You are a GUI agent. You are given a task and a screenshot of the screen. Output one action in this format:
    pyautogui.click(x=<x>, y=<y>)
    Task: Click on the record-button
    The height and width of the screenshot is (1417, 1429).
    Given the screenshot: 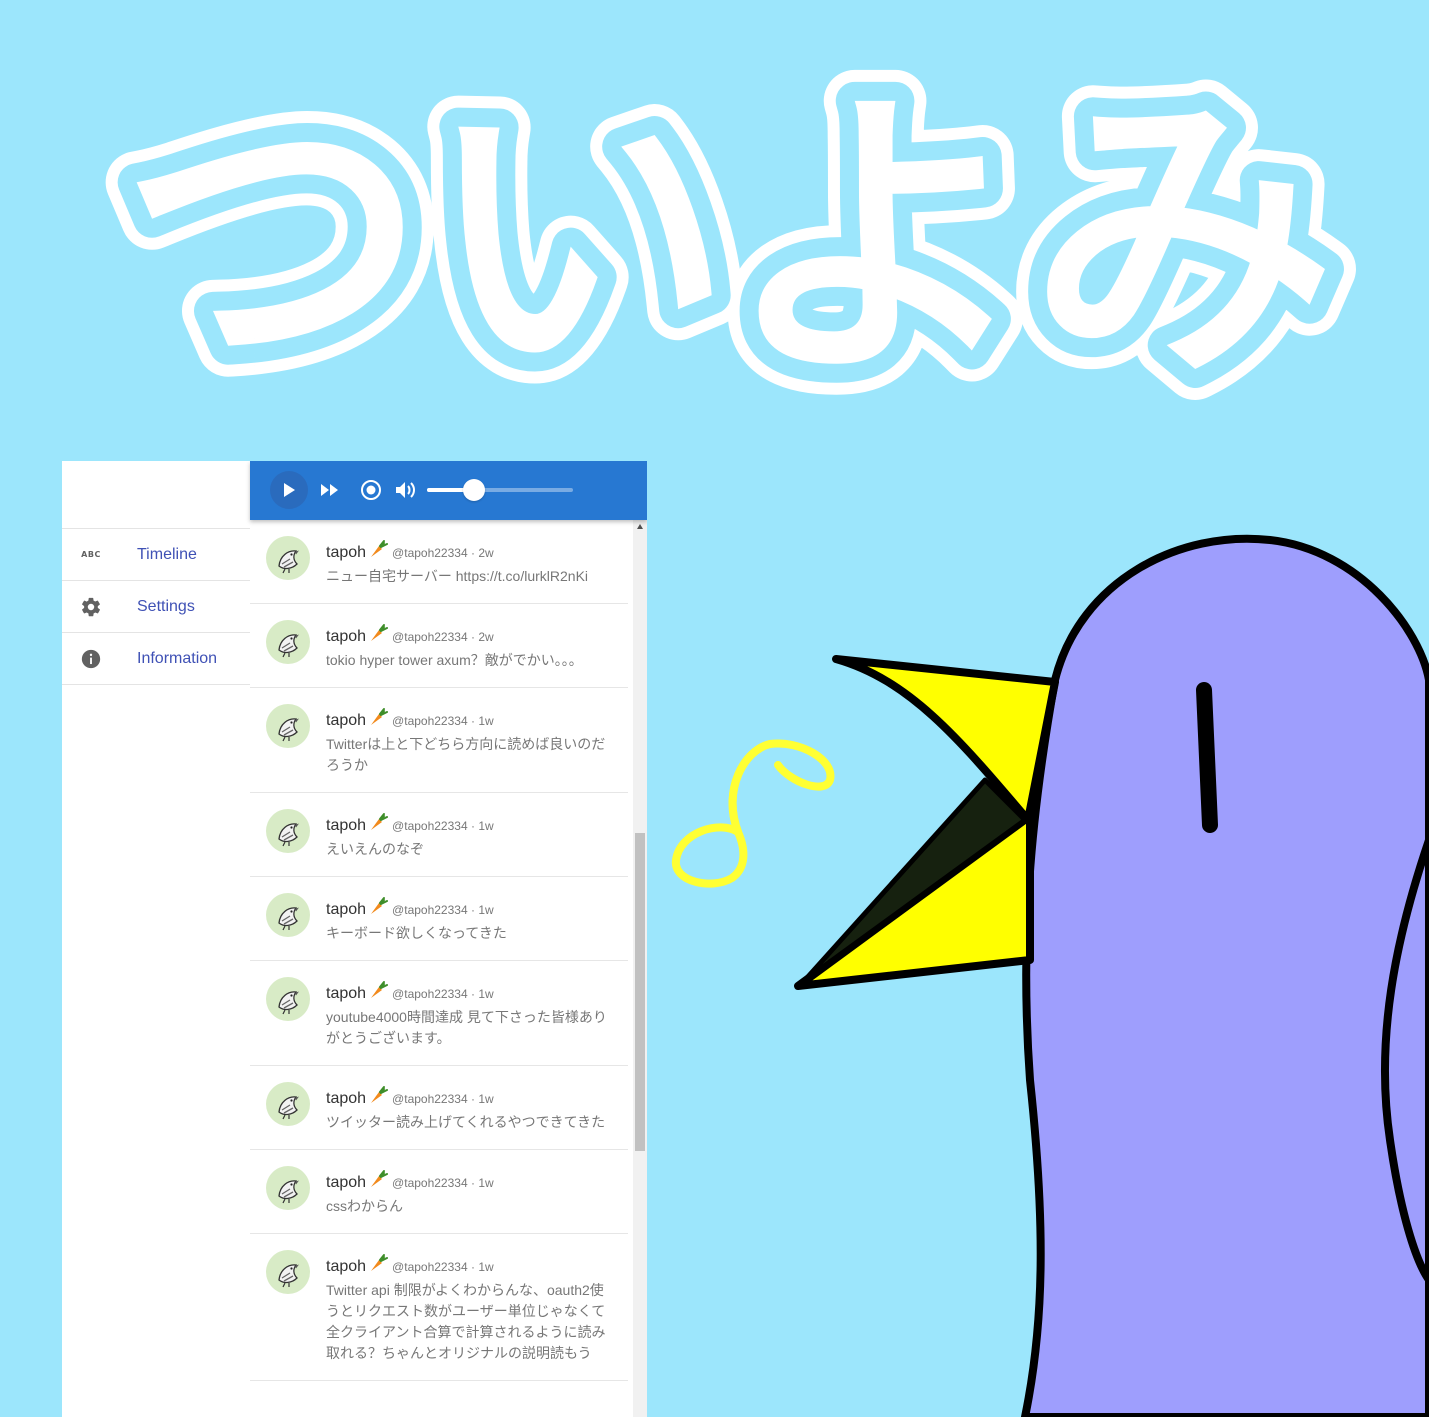 What is the action you would take?
    pyautogui.click(x=371, y=490)
    